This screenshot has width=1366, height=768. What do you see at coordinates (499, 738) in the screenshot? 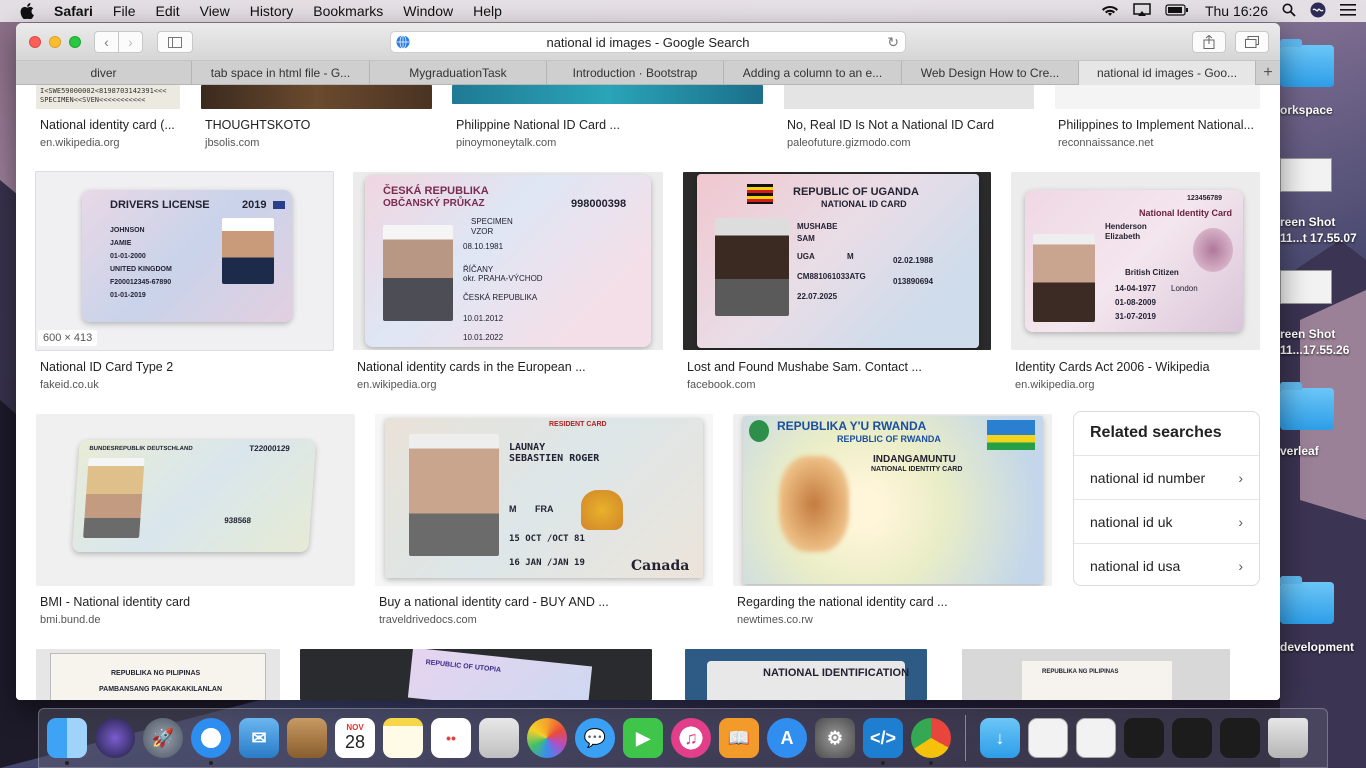
I see `photo-booth-icon` at bounding box center [499, 738].